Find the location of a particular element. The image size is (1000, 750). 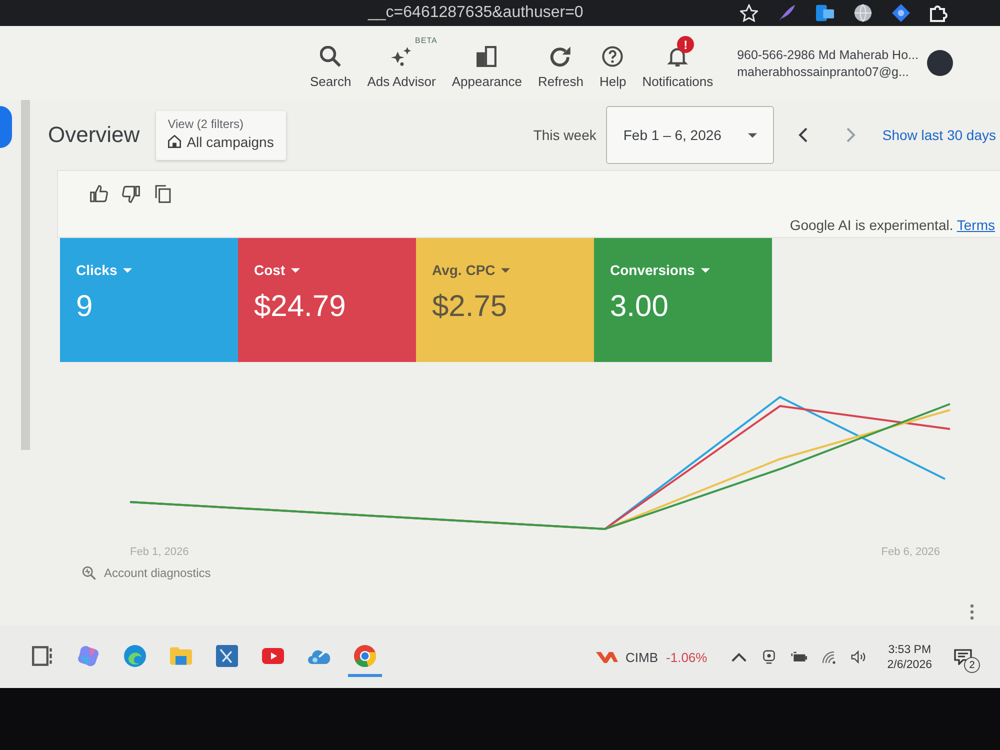

toolbar-button: Appearance is located at coordinates (487, 63).